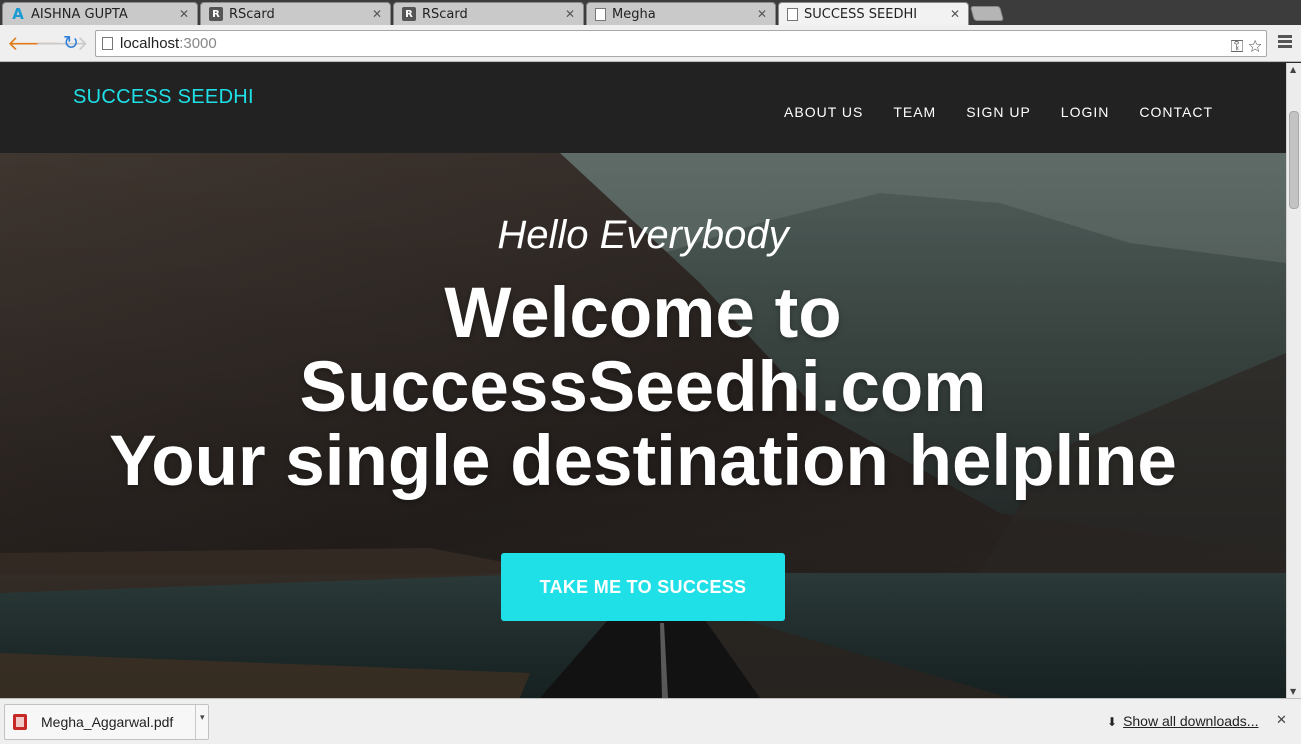 The height and width of the screenshot is (744, 1301). I want to click on download-icon: ⬇, so click(1112, 722).